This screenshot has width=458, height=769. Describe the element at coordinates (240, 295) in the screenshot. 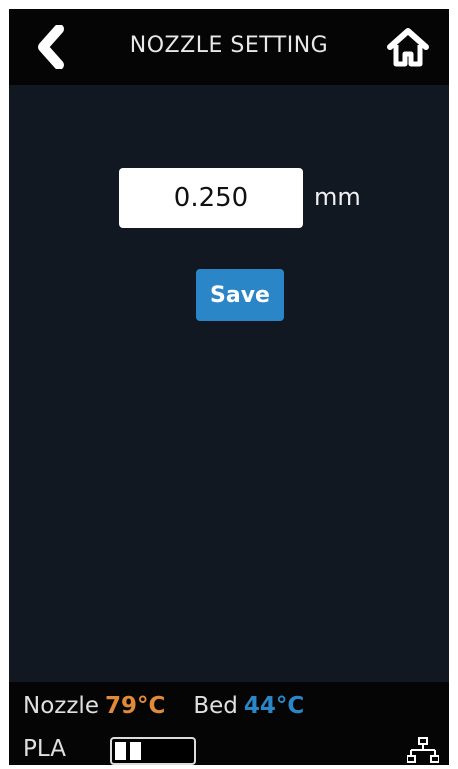

I see `save-button: Save` at that location.